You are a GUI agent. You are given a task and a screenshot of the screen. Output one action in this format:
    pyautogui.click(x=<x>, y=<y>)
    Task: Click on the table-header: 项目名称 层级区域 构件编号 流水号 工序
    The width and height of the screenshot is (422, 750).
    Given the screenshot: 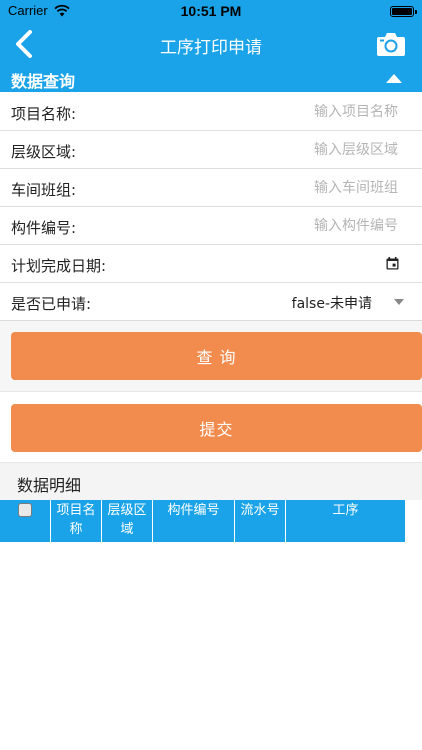 What is the action you would take?
    pyautogui.click(x=203, y=521)
    